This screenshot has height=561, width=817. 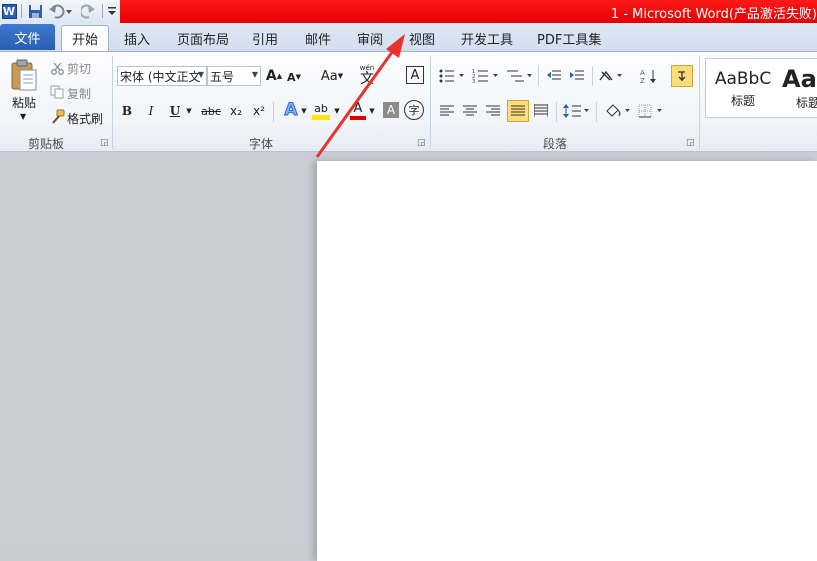 What do you see at coordinates (360, 96) in the screenshot?
I see `annotation-arrow-icon` at bounding box center [360, 96].